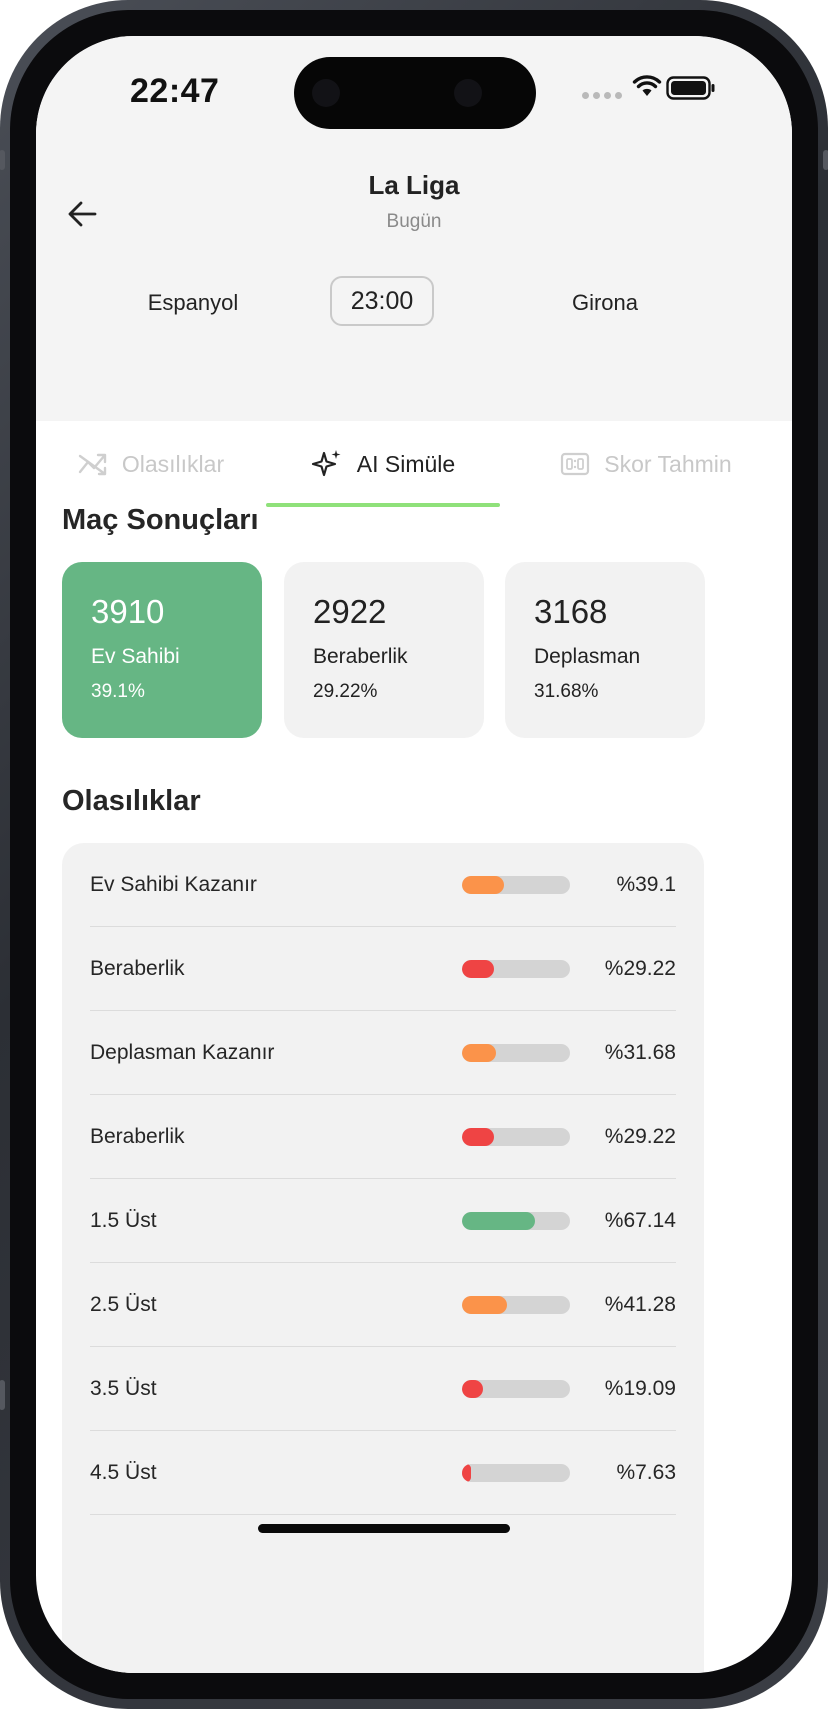 The width and height of the screenshot is (828, 1709). Describe the element at coordinates (382, 301) in the screenshot. I see `match-time-badge: 23:00` at that location.